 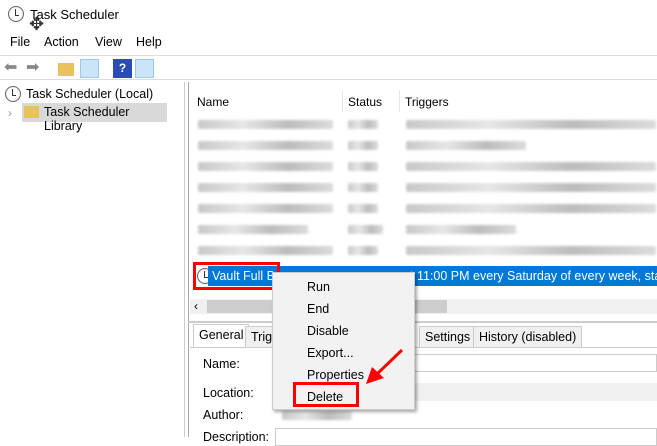 I want to click on tab-general: General, so click(x=221, y=336).